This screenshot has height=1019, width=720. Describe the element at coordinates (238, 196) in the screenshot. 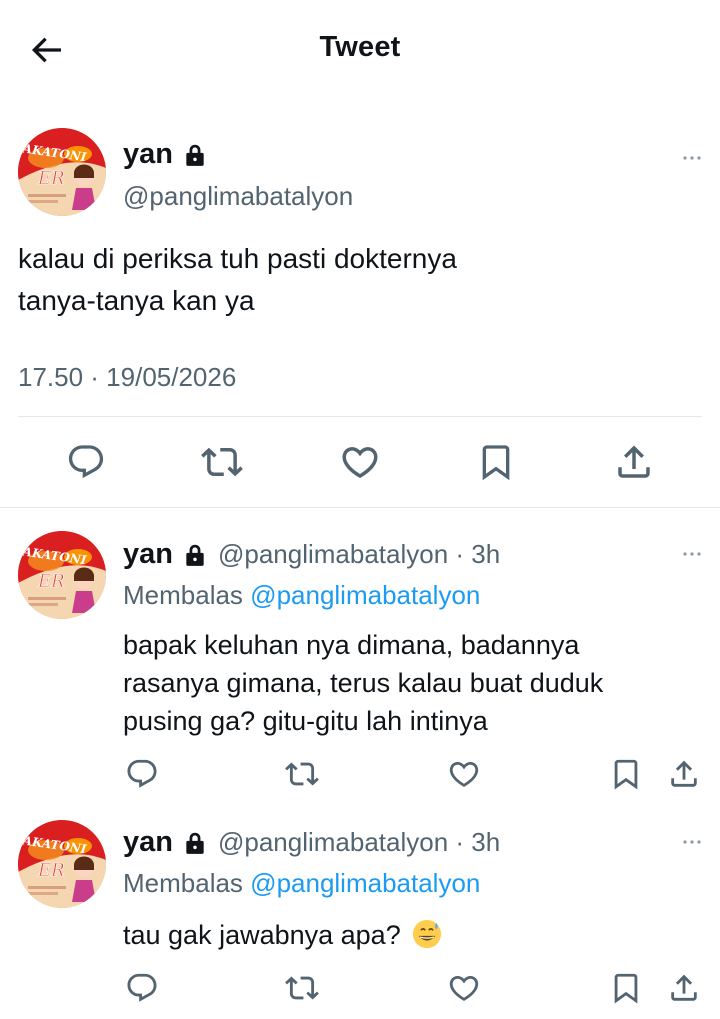

I see `author-handle: @panglimabatalyon` at that location.